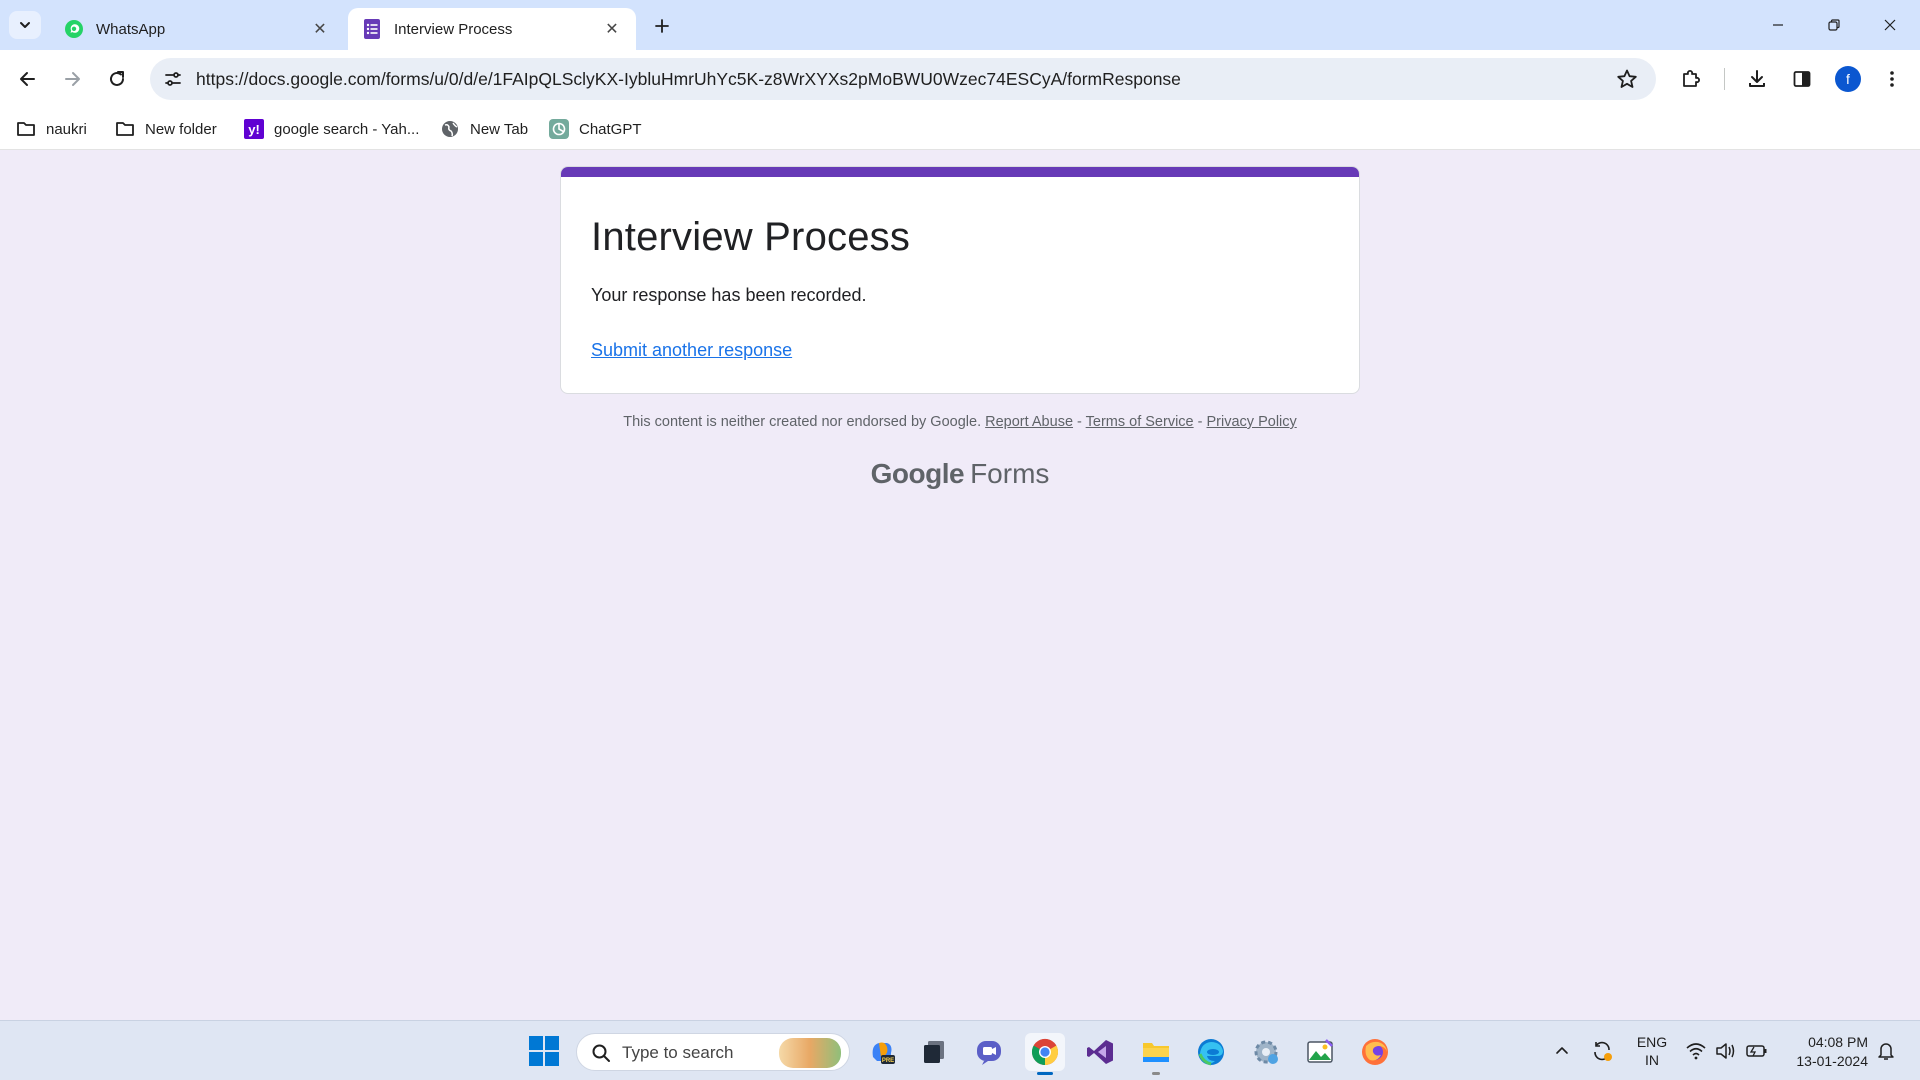 The width and height of the screenshot is (1920, 1080). Describe the element at coordinates (1724, 79) in the screenshot. I see `toolbar-divider` at that location.